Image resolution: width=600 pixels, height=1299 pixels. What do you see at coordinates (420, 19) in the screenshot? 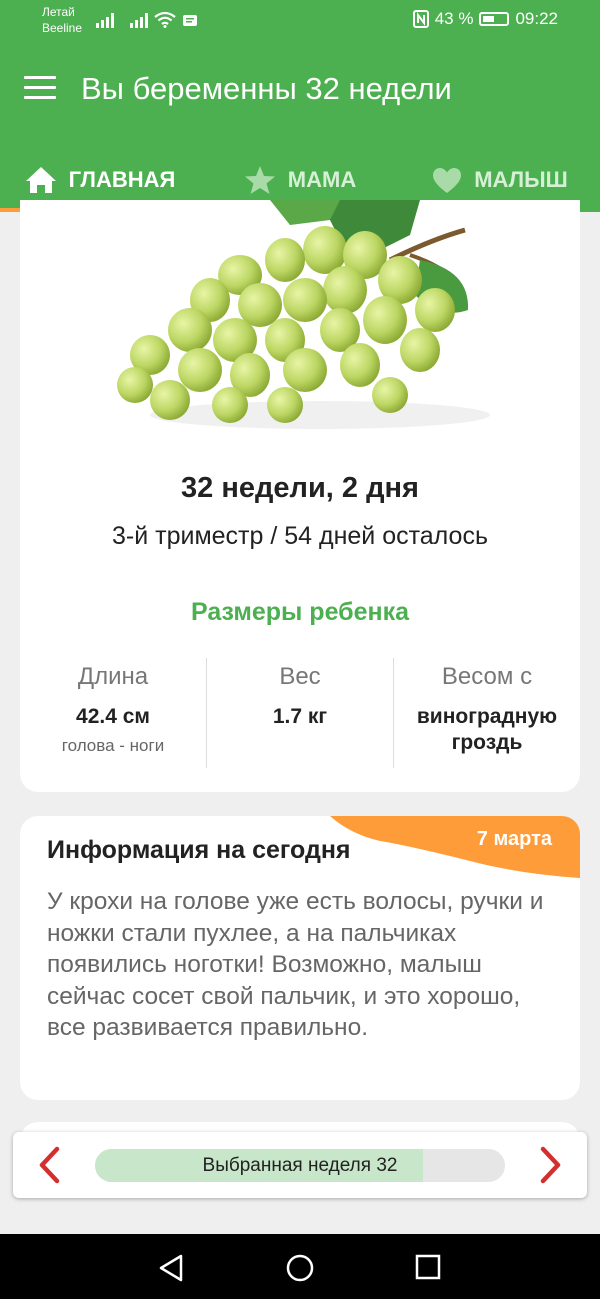
I see `nfc-icon` at bounding box center [420, 19].